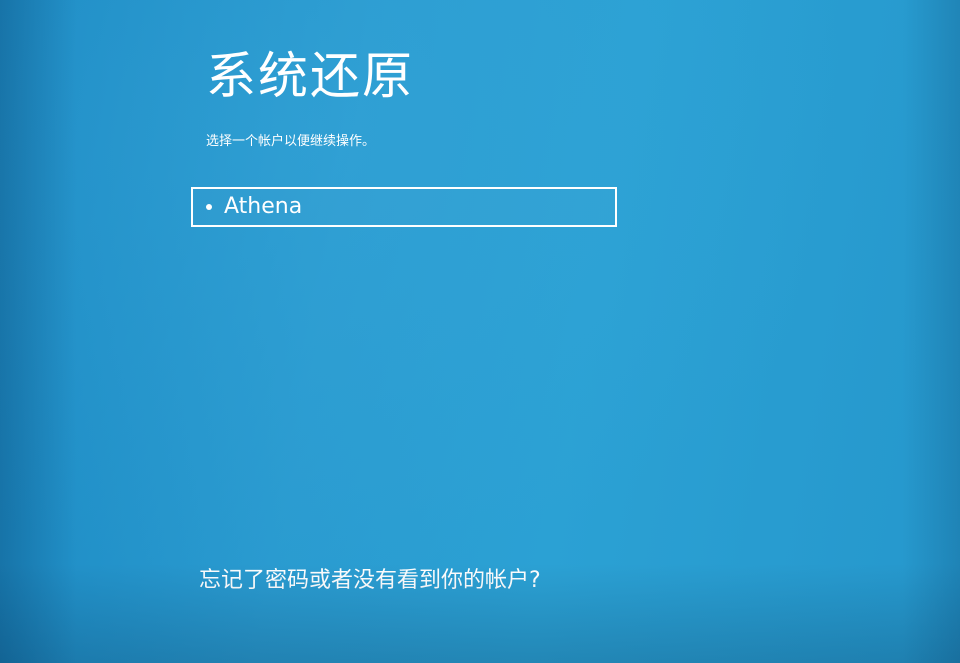 The image size is (960, 663). I want to click on forgot-password-link: 忘记了密码或者没有看到你的帐户?, so click(370, 581).